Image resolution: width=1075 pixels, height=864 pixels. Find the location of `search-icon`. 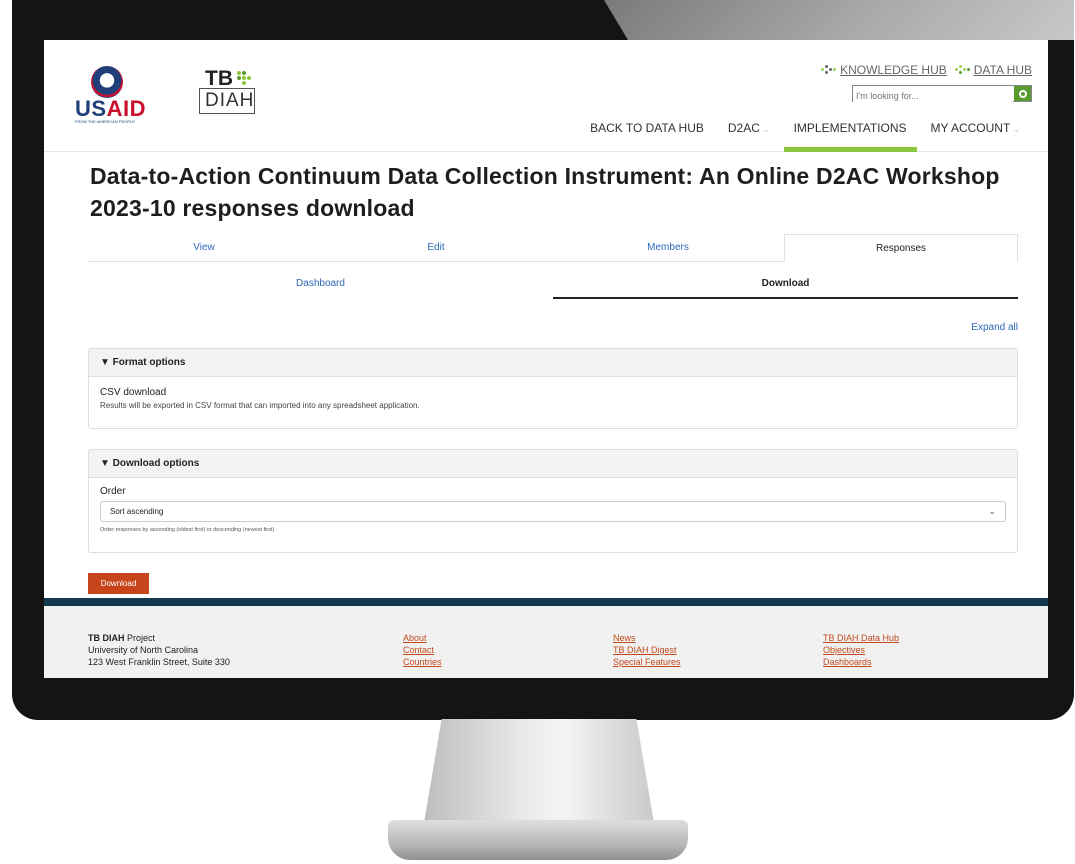

search-icon is located at coordinates (1022, 93).